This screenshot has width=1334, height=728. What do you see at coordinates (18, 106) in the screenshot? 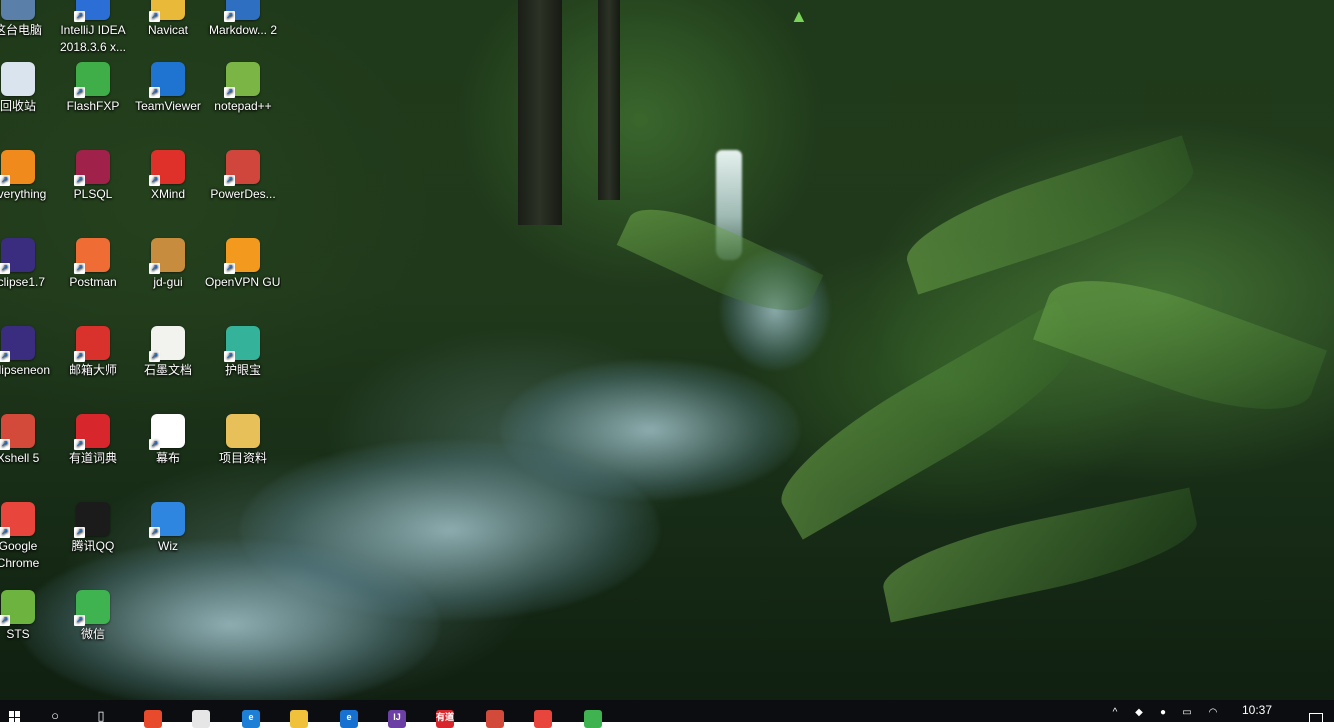
I see `desktop-shortcut-label: 回收站` at bounding box center [18, 106].